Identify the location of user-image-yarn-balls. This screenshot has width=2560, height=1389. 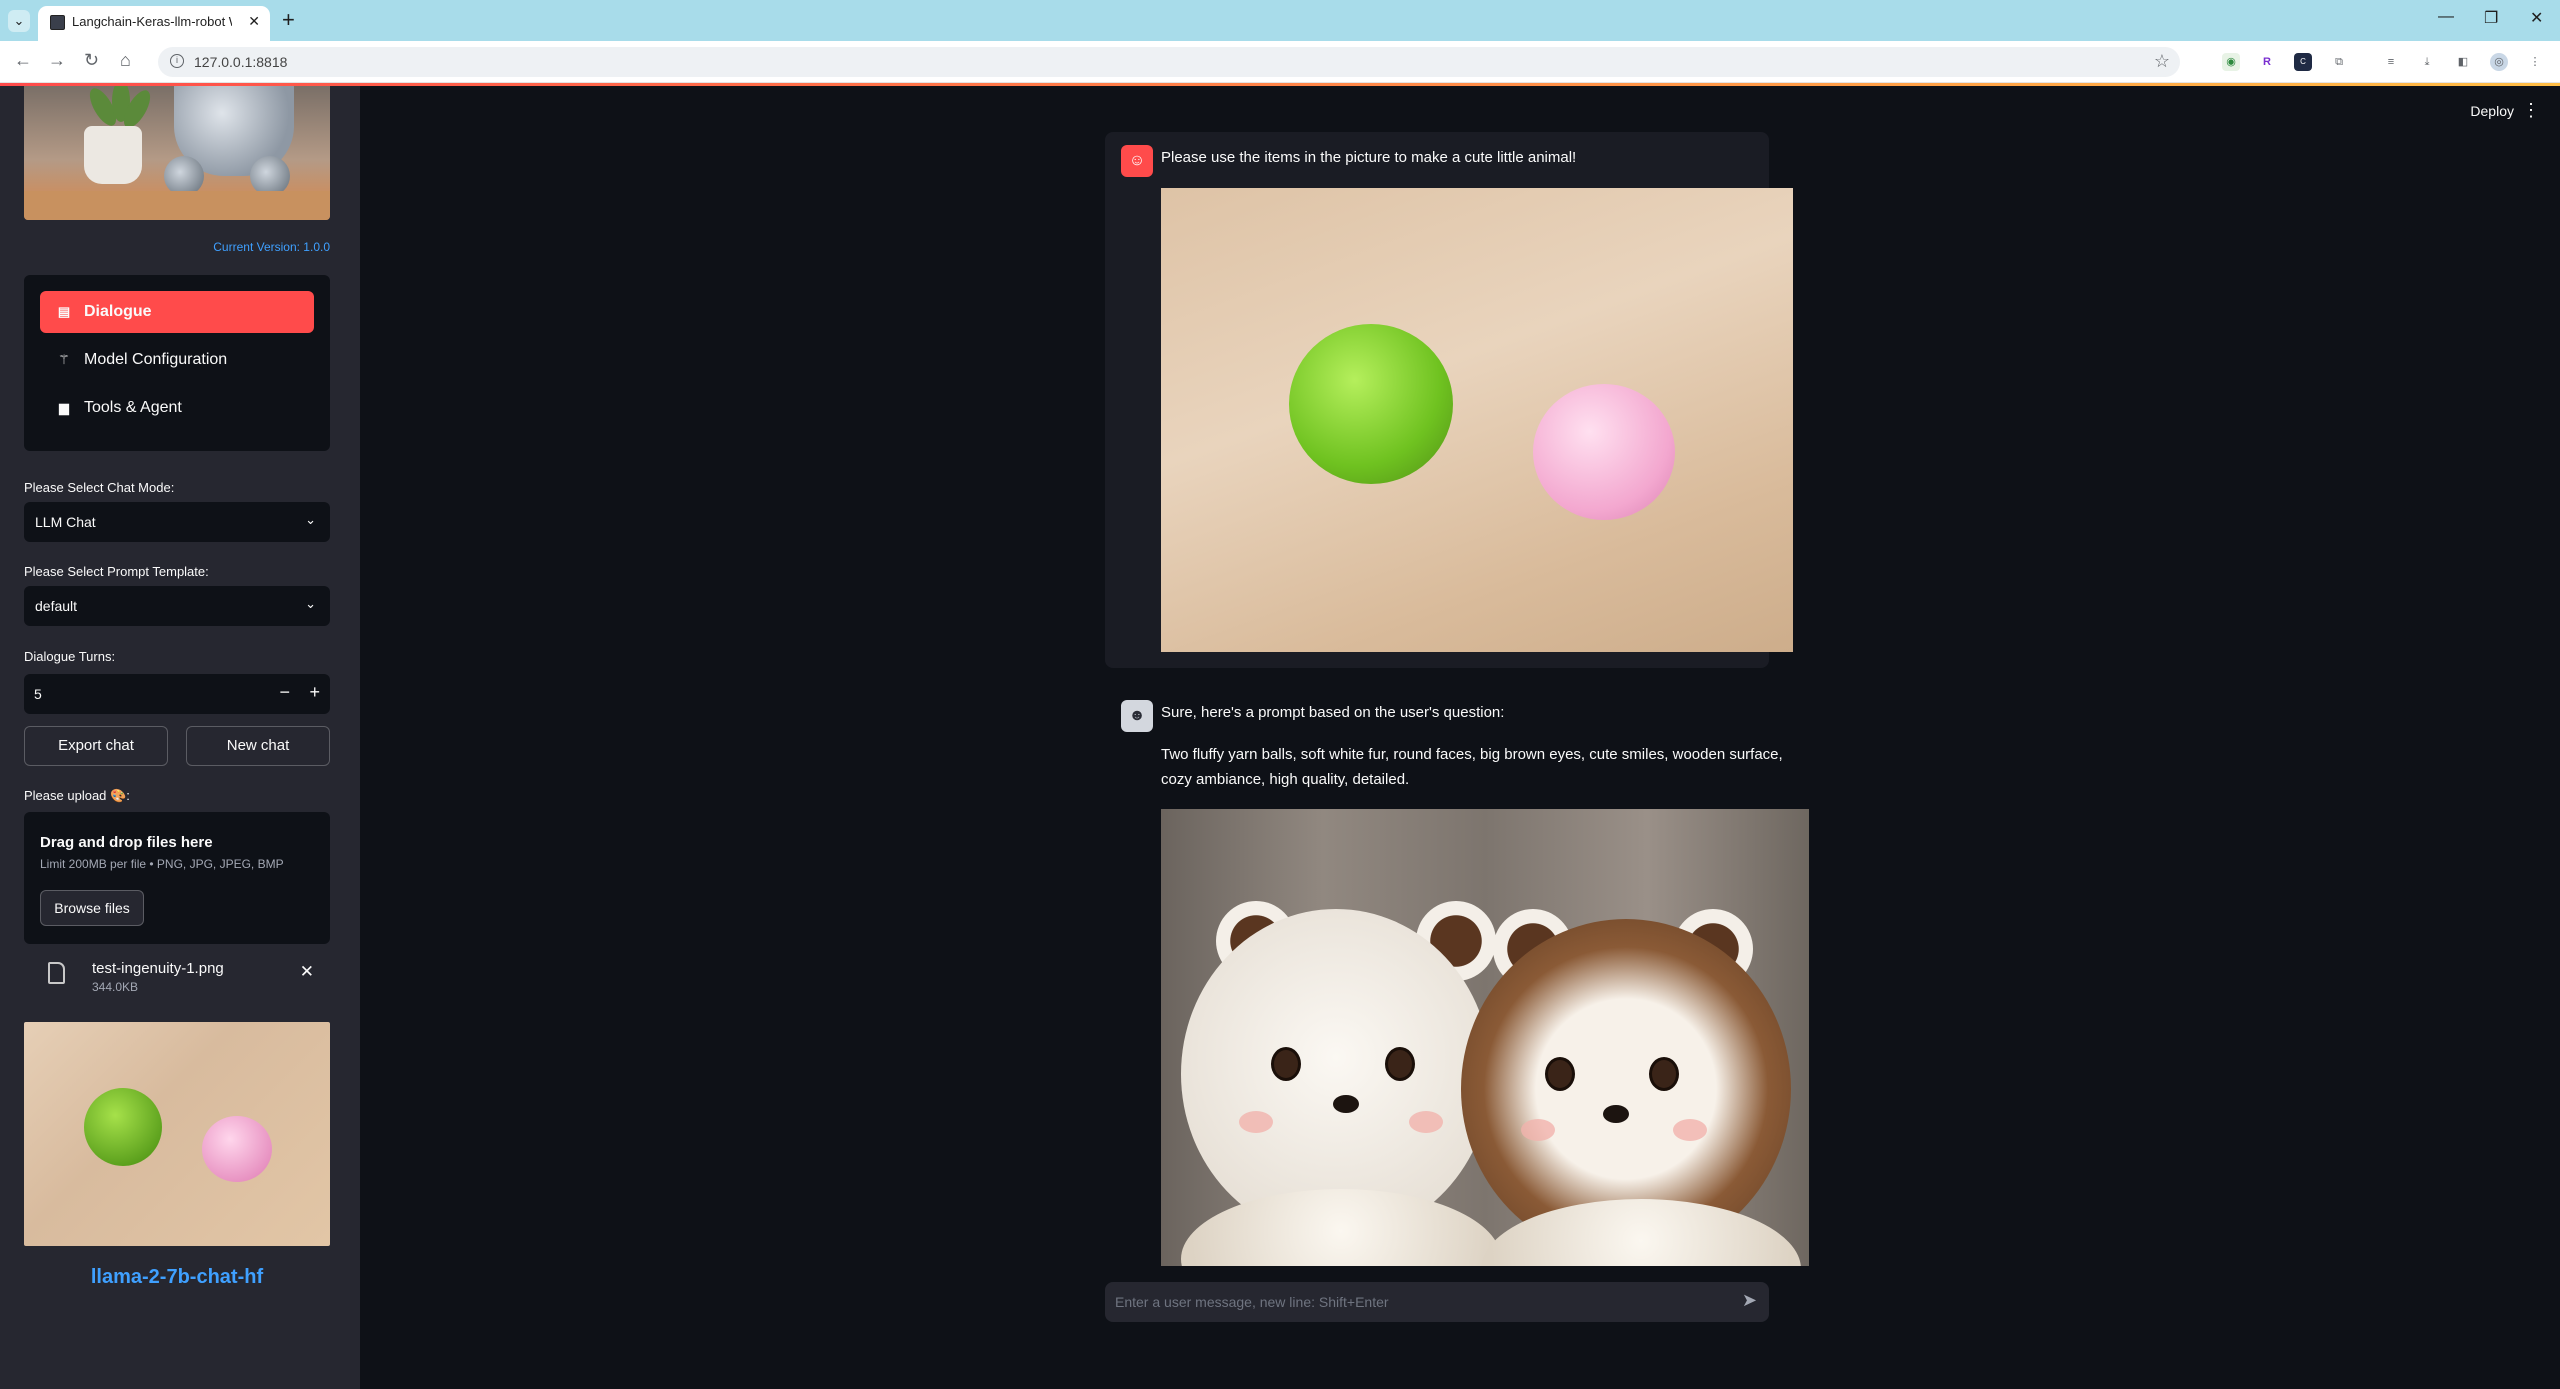
(1477, 420).